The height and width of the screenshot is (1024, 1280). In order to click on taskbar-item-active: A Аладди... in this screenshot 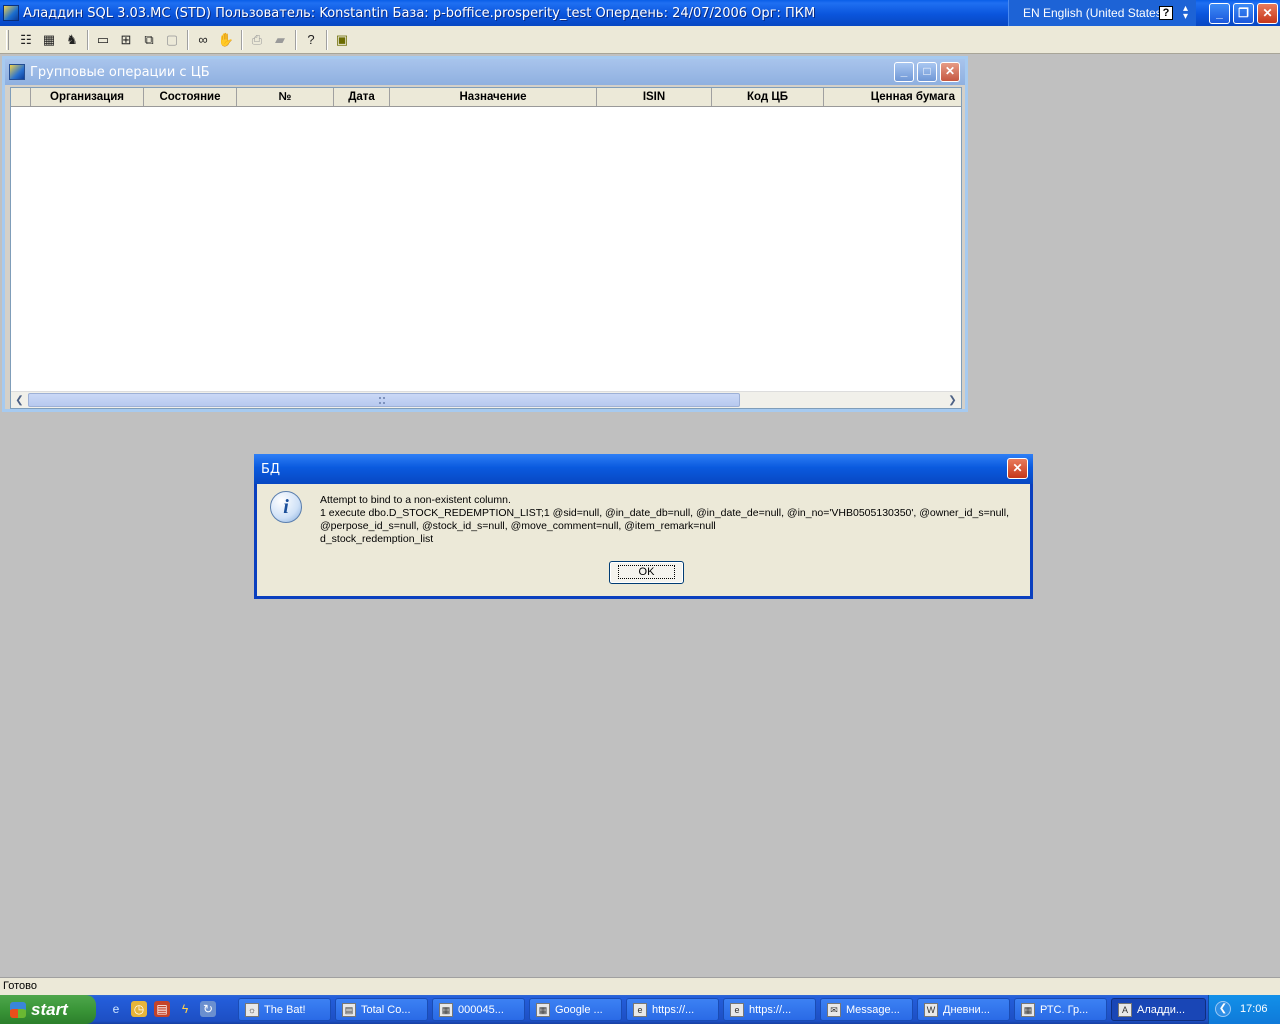, I will do `click(1158, 1009)`.